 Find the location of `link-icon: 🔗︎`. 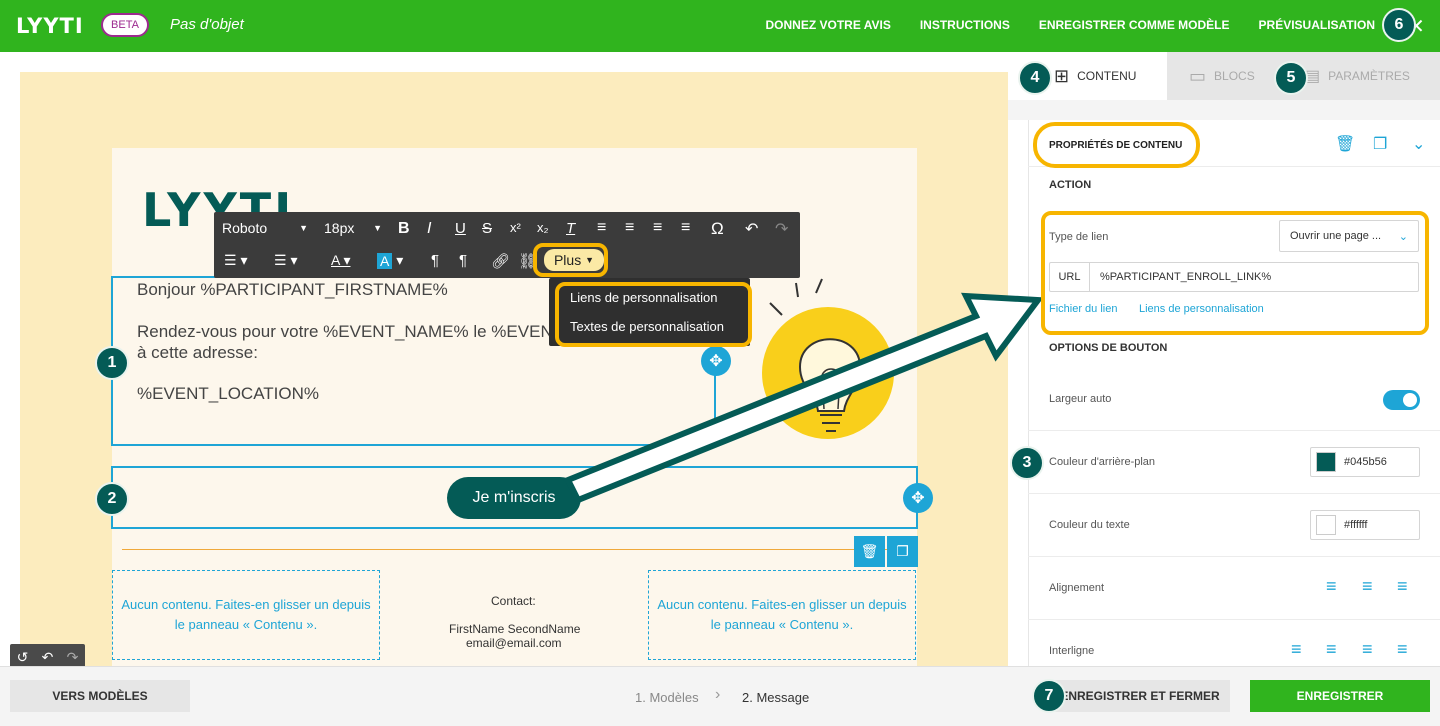

link-icon: 🔗︎ is located at coordinates (500, 261).